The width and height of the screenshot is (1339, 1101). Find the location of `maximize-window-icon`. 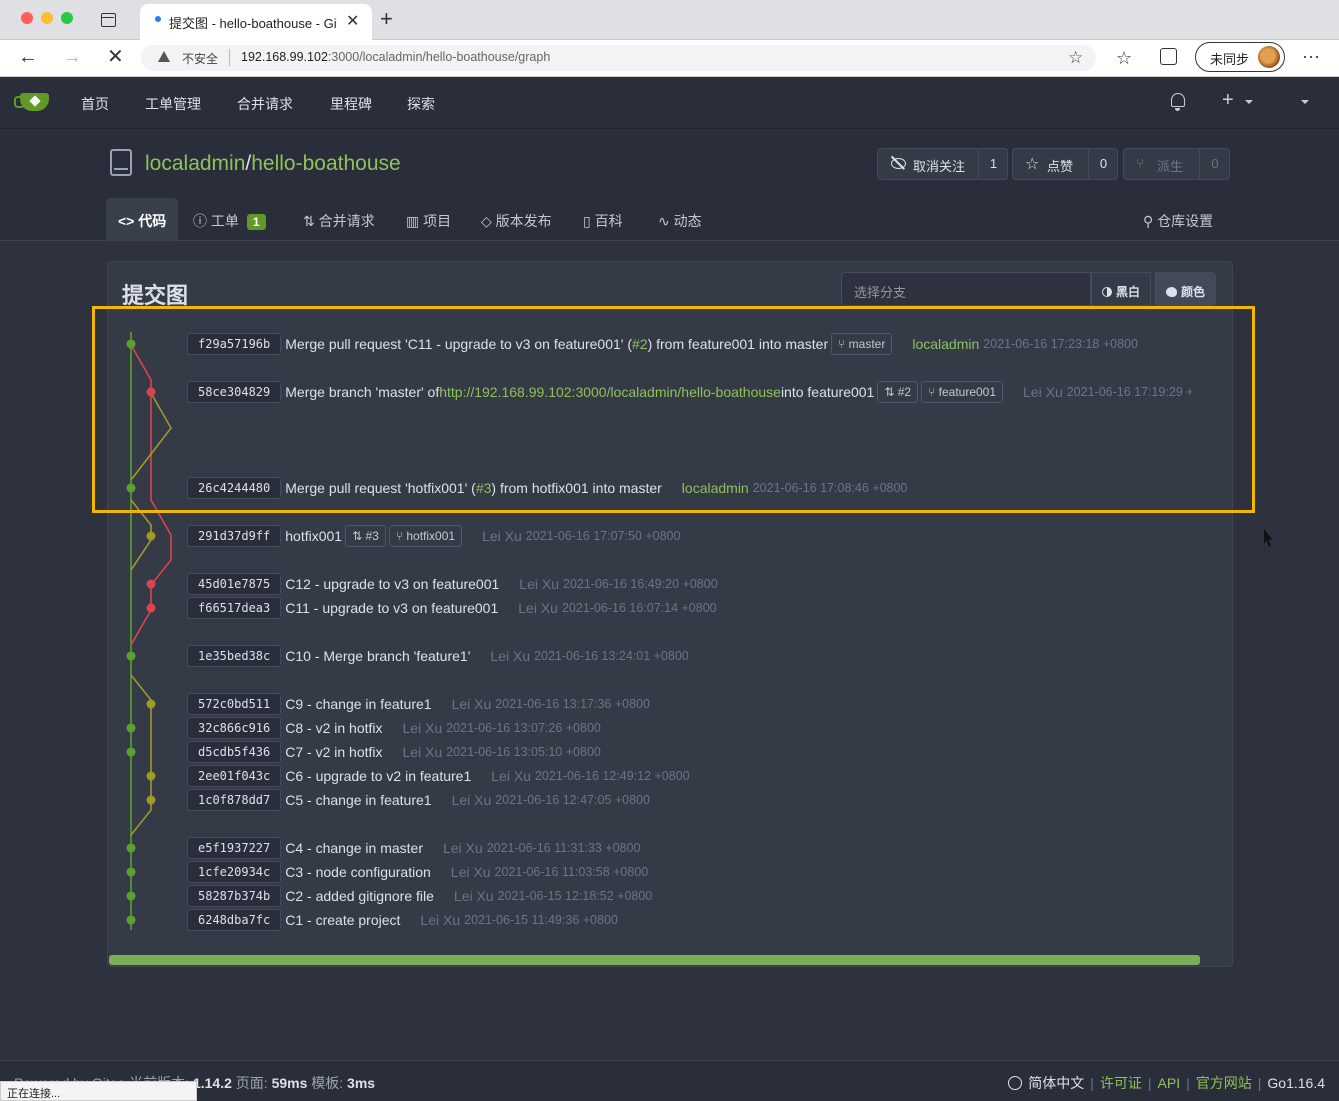

maximize-window-icon is located at coordinates (67, 18).